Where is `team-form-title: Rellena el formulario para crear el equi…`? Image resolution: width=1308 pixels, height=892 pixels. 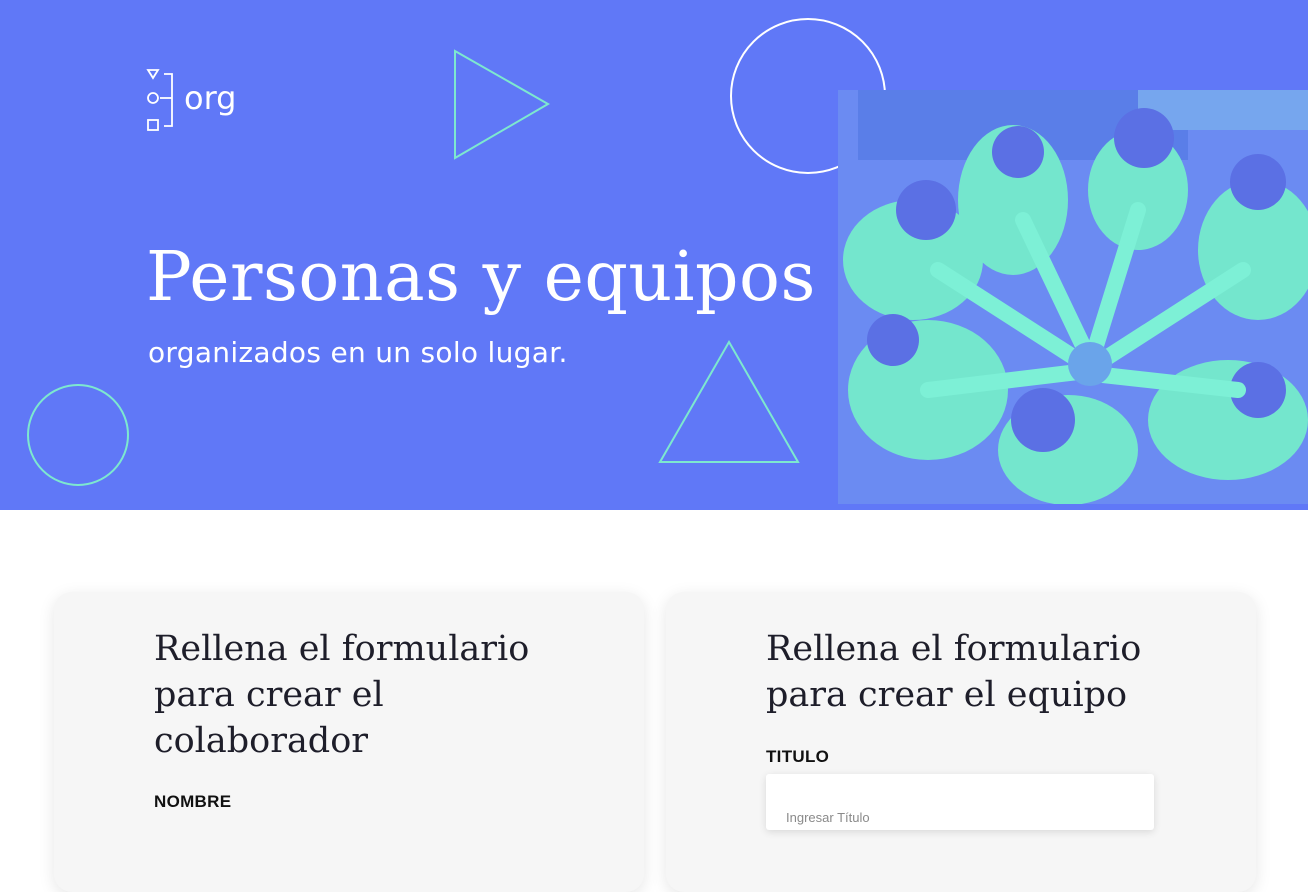 team-form-title: Rellena el formulario para crear el equi… is located at coordinates (966, 672).